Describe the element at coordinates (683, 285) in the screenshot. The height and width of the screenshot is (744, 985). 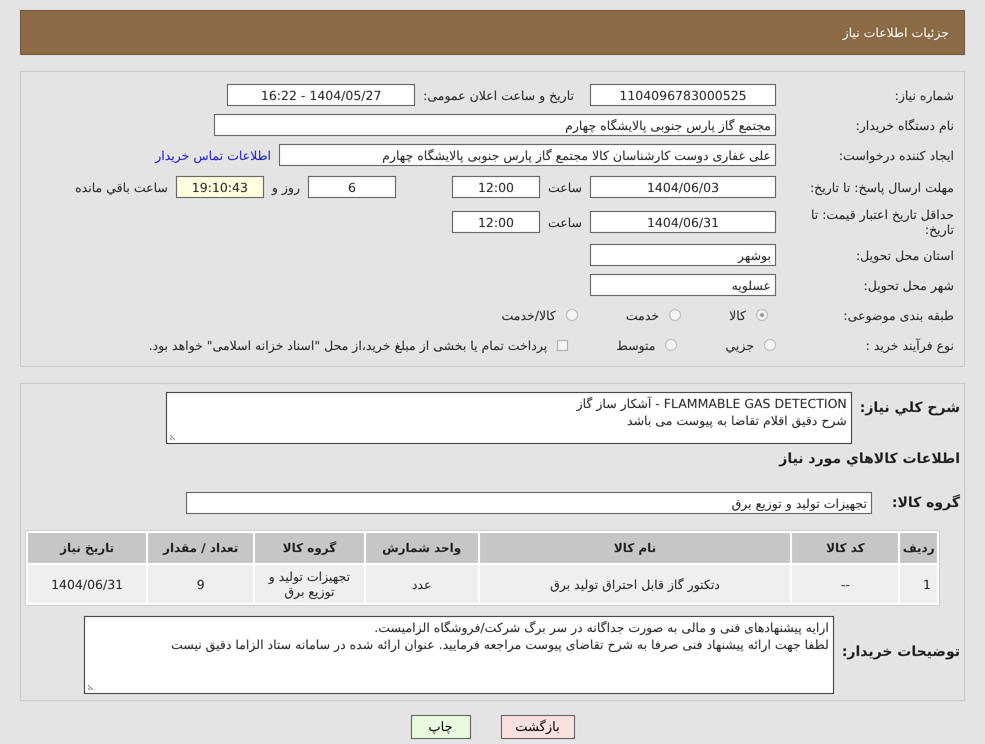
I see `city-field: عسلویه` at that location.